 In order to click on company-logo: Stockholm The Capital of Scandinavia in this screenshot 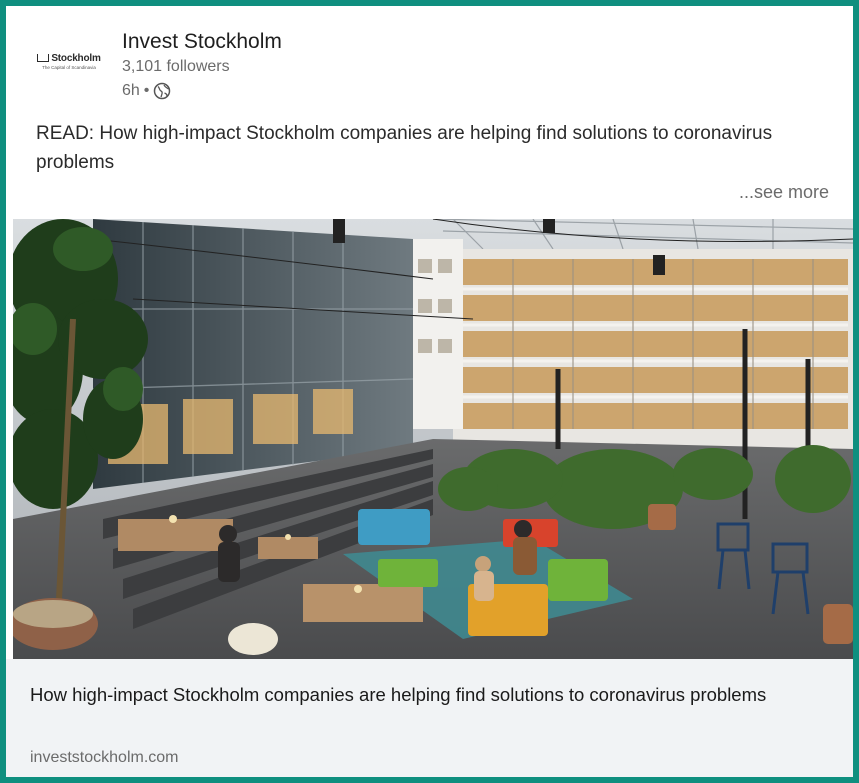, I will do `click(69, 61)`.